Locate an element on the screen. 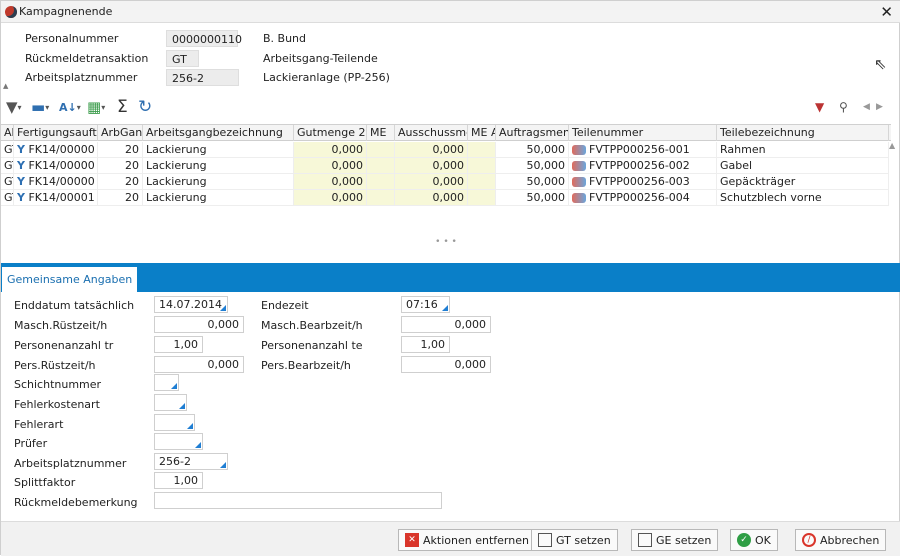 The width and height of the screenshot is (900, 556). cell-auftrag: Y FK14/00000 is located at coordinates (56, 150).